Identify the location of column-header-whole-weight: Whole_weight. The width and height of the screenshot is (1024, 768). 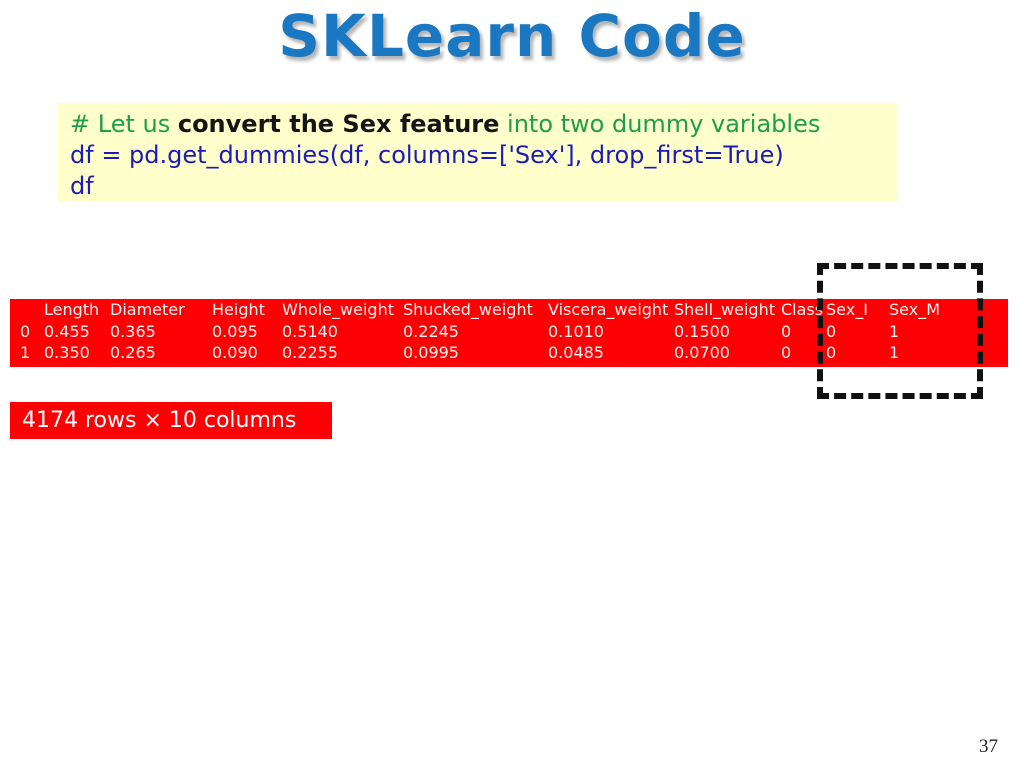
(338, 309).